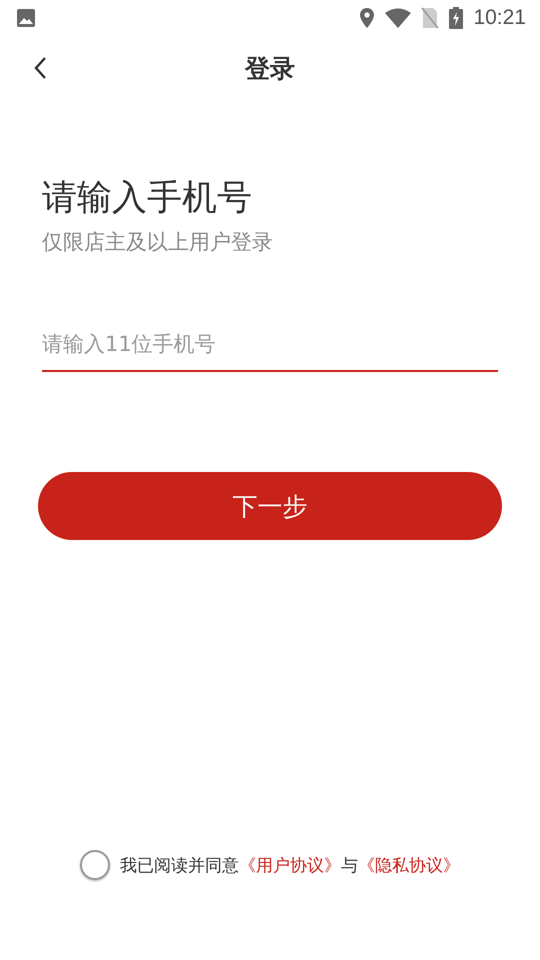 The height and width of the screenshot is (960, 540). I want to click on phone-input-field: 请输入11位手机号, so click(270, 348).